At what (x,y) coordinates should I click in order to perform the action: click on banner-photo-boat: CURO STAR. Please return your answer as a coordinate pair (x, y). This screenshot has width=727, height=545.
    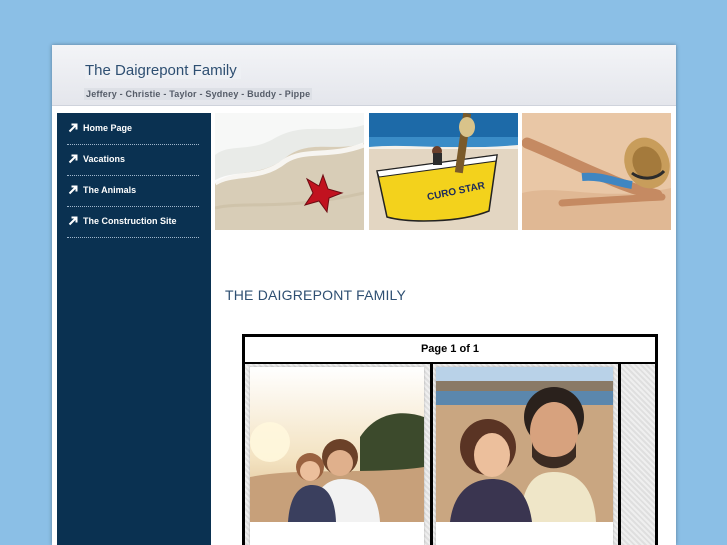
    Looking at the image, I should click on (443, 171).